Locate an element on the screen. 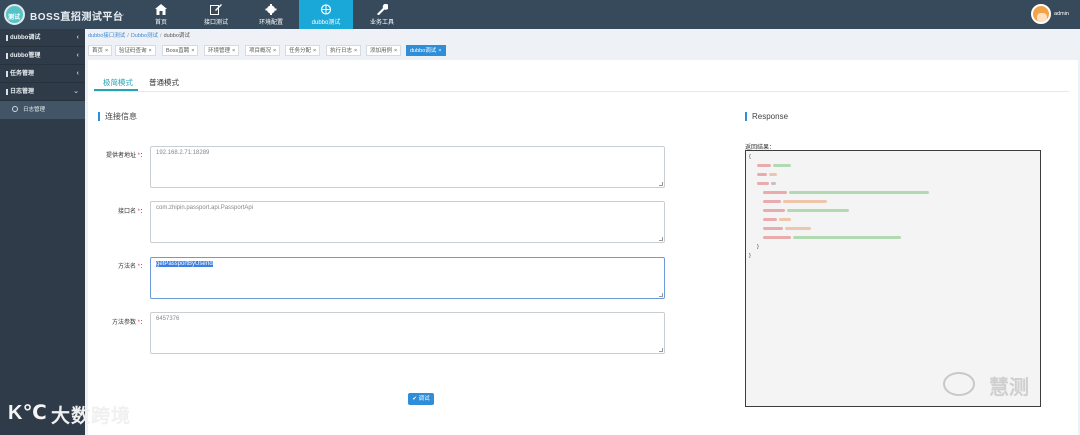 This screenshot has width=1080, height=435. tab-captcha: 验证码查询 × is located at coordinates (135, 50).